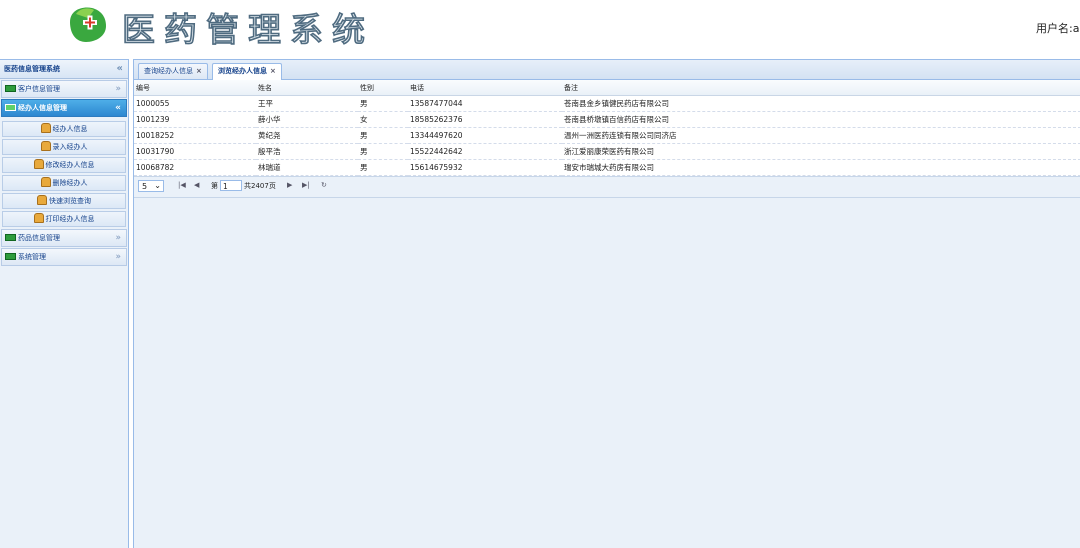  Describe the element at coordinates (821, 135) in the screenshot. I see `cell-remark: 温州一洲医药连锁有限公司同济店` at that location.